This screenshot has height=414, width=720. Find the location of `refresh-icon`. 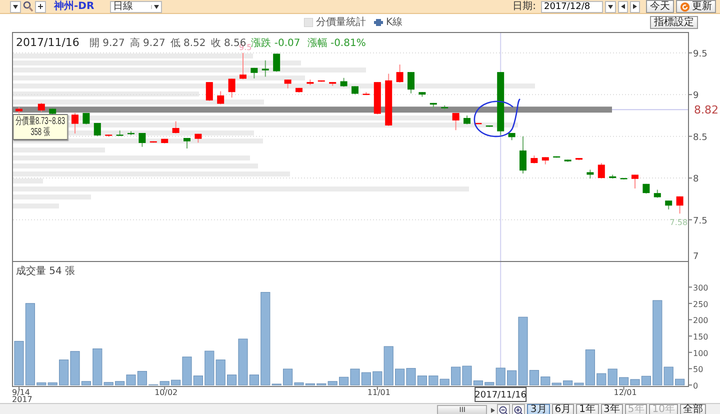

refresh-icon is located at coordinates (685, 7).